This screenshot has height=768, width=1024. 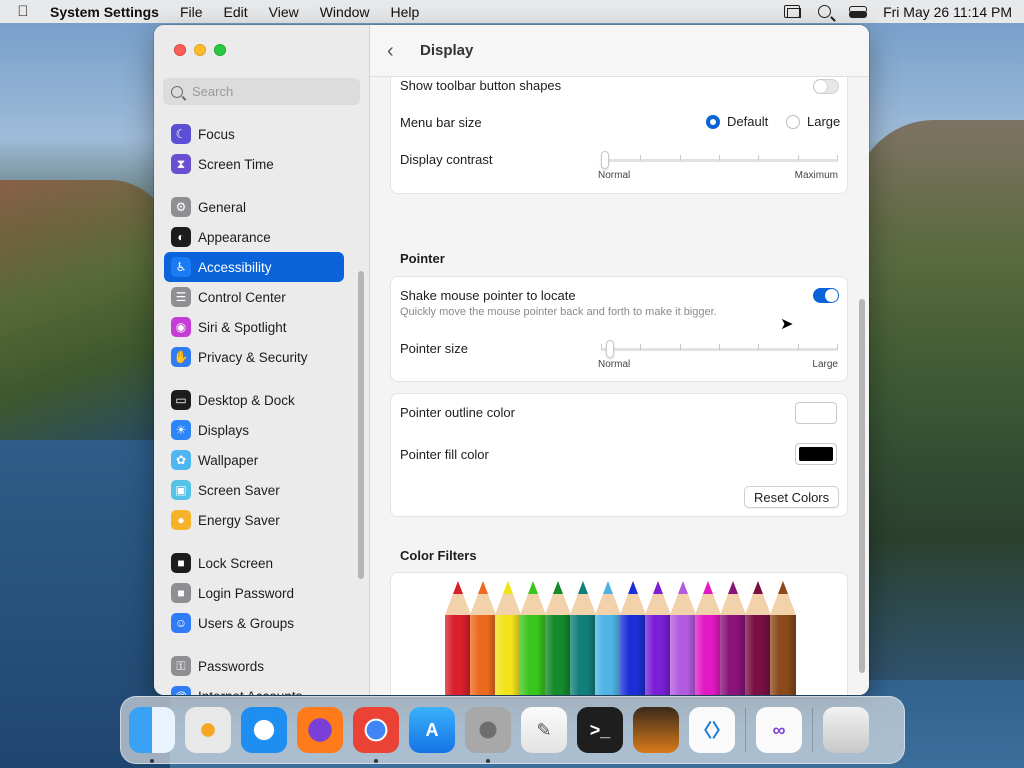 What do you see at coordinates (826, 86) in the screenshot?
I see `toolbar-shapes-toggle` at bounding box center [826, 86].